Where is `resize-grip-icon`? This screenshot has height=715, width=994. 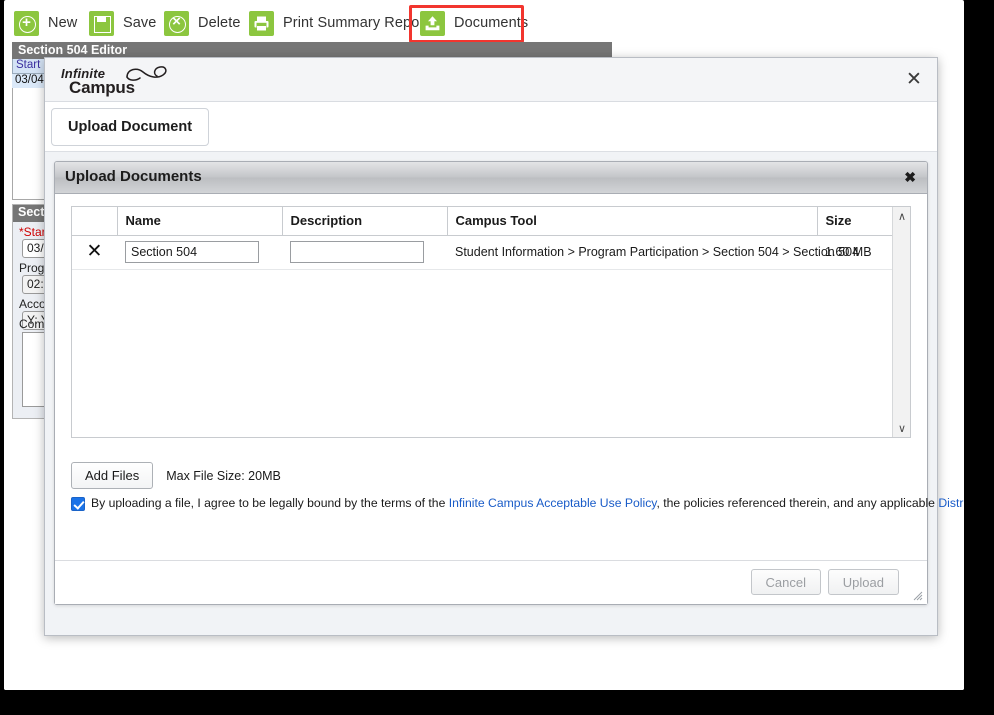
resize-grip-icon is located at coordinates (917, 595).